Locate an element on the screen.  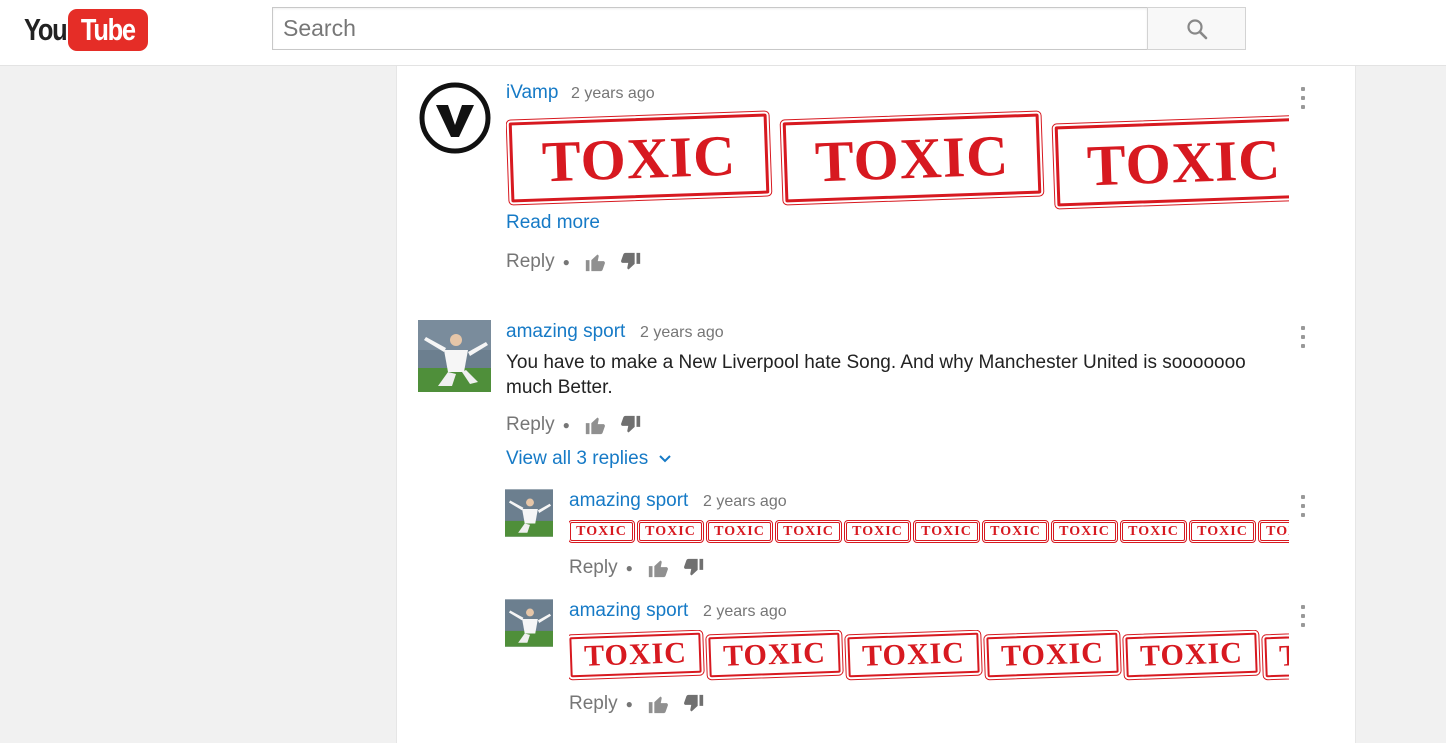
search-button is located at coordinates (1196, 28).